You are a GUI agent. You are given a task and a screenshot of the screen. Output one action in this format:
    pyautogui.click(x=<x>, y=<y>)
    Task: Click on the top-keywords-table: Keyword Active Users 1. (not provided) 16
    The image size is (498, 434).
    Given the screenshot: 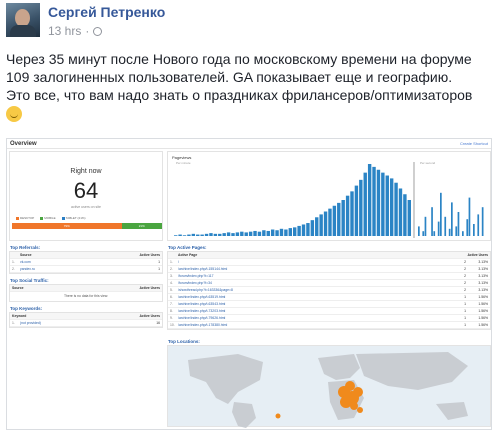 What is the action you would take?
    pyautogui.click(x=86, y=320)
    